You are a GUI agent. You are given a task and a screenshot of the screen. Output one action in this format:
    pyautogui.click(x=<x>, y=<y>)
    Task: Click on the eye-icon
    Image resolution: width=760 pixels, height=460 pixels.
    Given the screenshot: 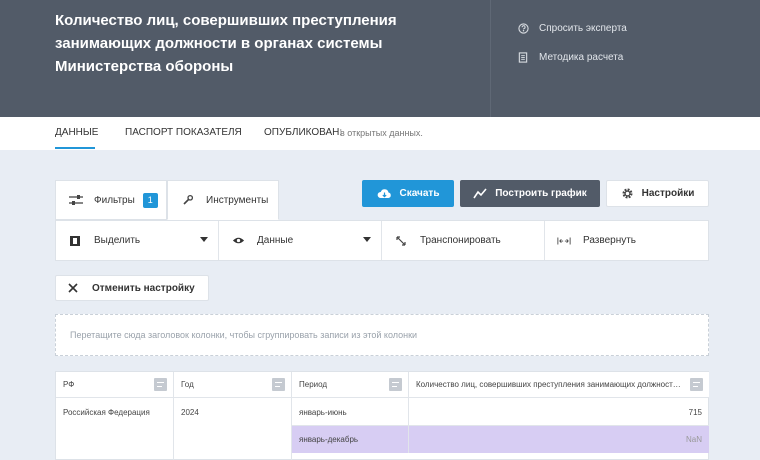 What is the action you would take?
    pyautogui.click(x=238, y=240)
    